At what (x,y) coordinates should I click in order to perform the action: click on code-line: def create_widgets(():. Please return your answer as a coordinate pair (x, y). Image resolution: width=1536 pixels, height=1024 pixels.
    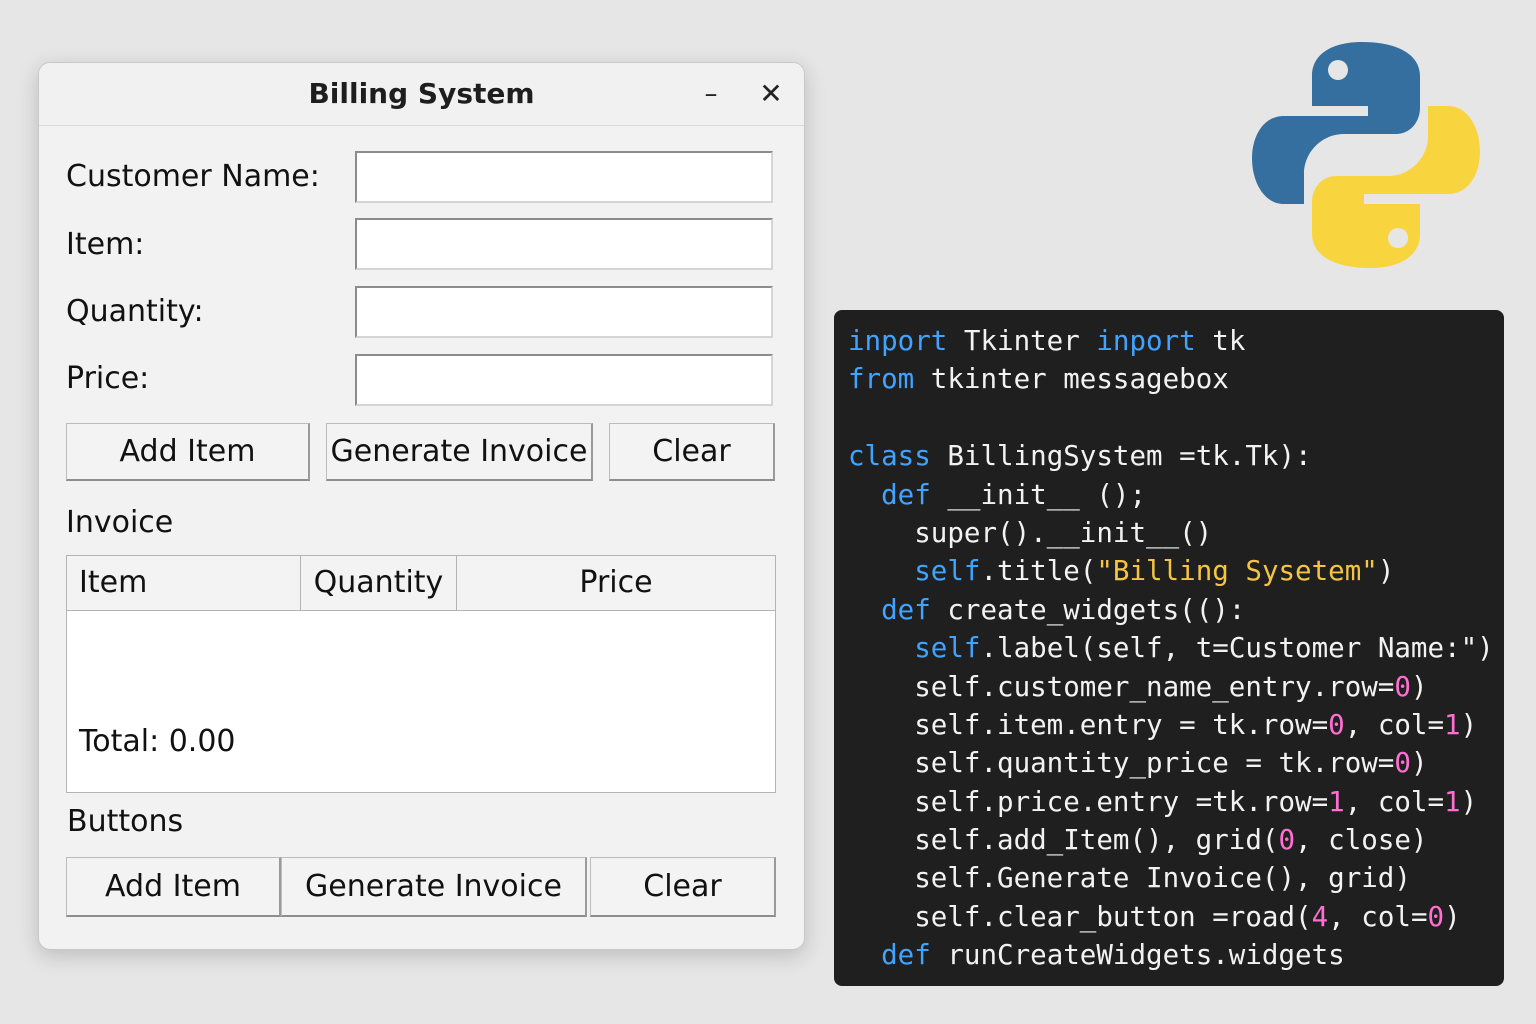
    Looking at the image, I should click on (1176, 610).